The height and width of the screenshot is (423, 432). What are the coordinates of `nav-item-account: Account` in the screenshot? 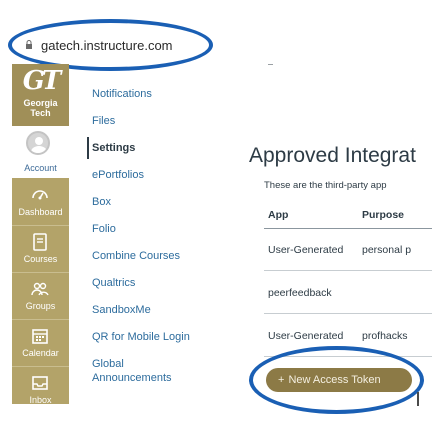 It's located at (40, 152).